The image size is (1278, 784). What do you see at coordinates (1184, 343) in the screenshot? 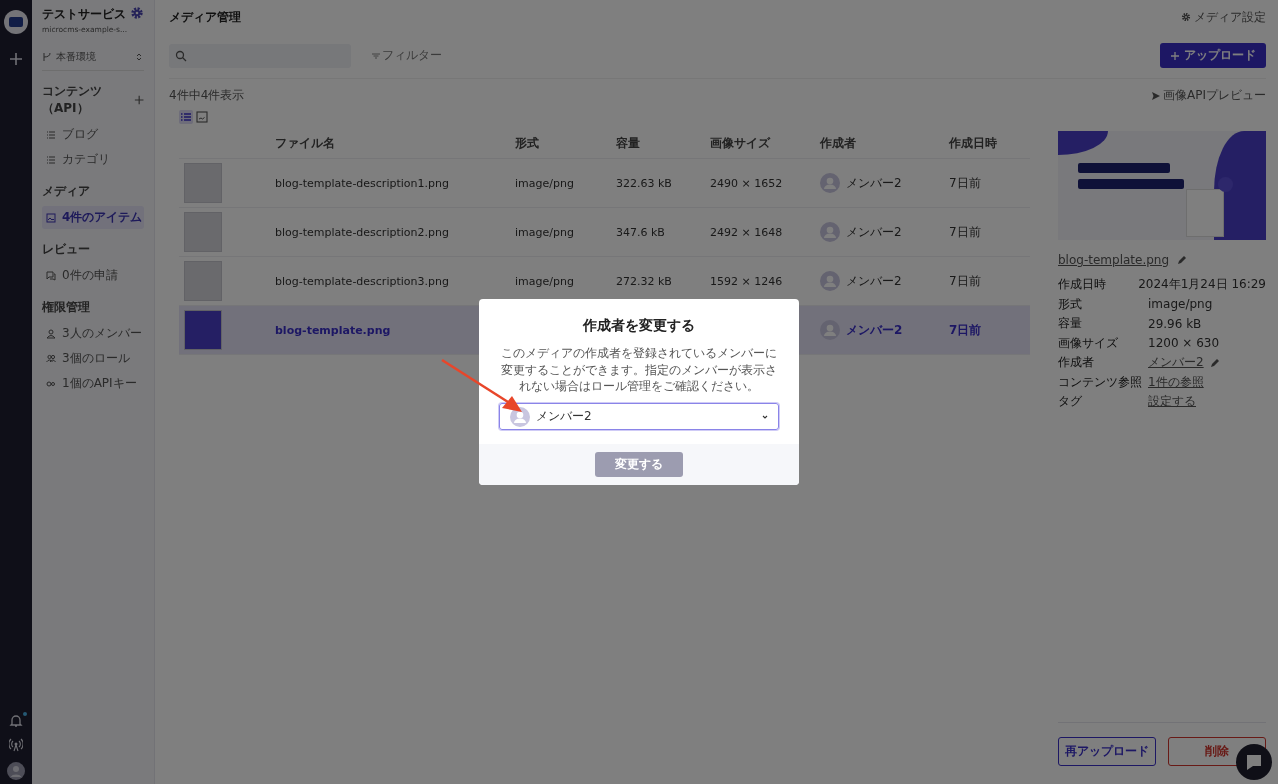
I see `field-value: 1200 × 630` at bounding box center [1184, 343].